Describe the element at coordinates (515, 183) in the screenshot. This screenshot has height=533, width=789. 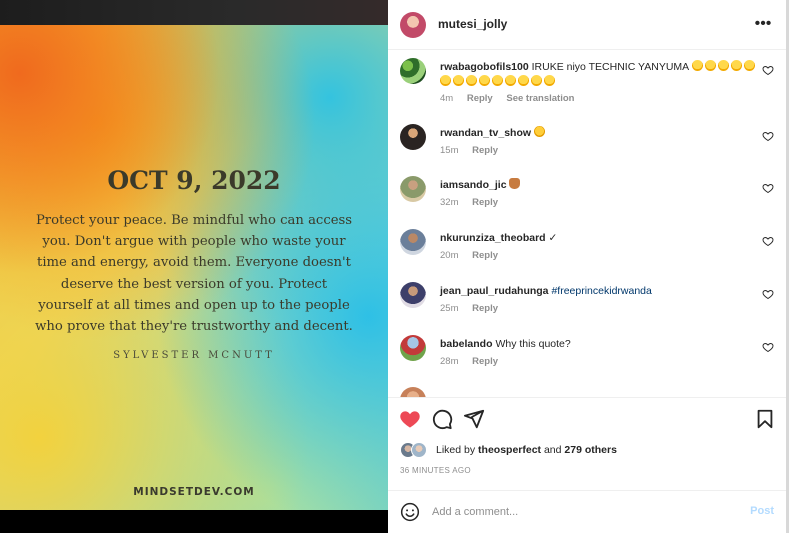
I see `writing-hand-emoji` at that location.